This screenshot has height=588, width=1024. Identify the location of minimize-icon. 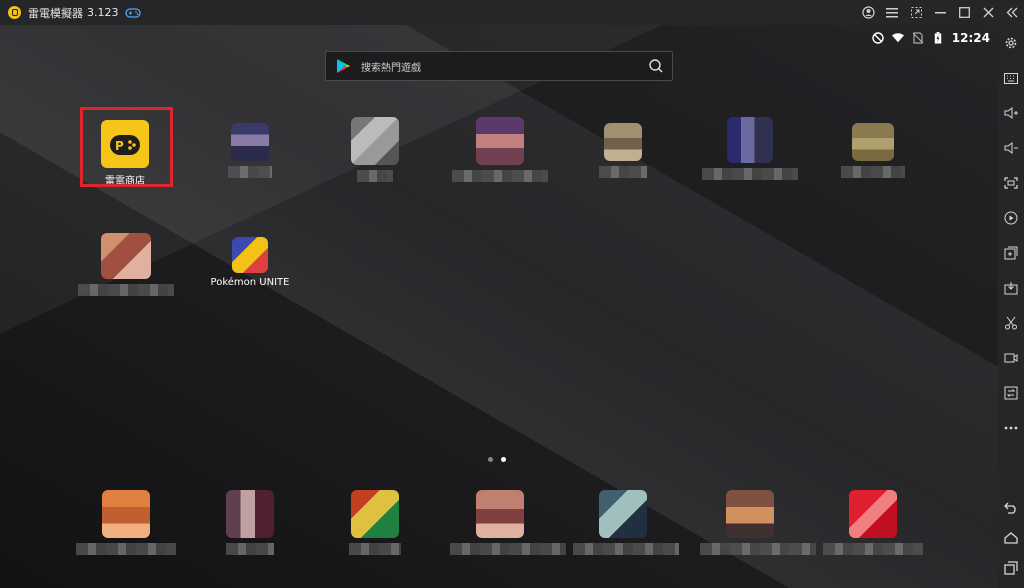
(940, 12).